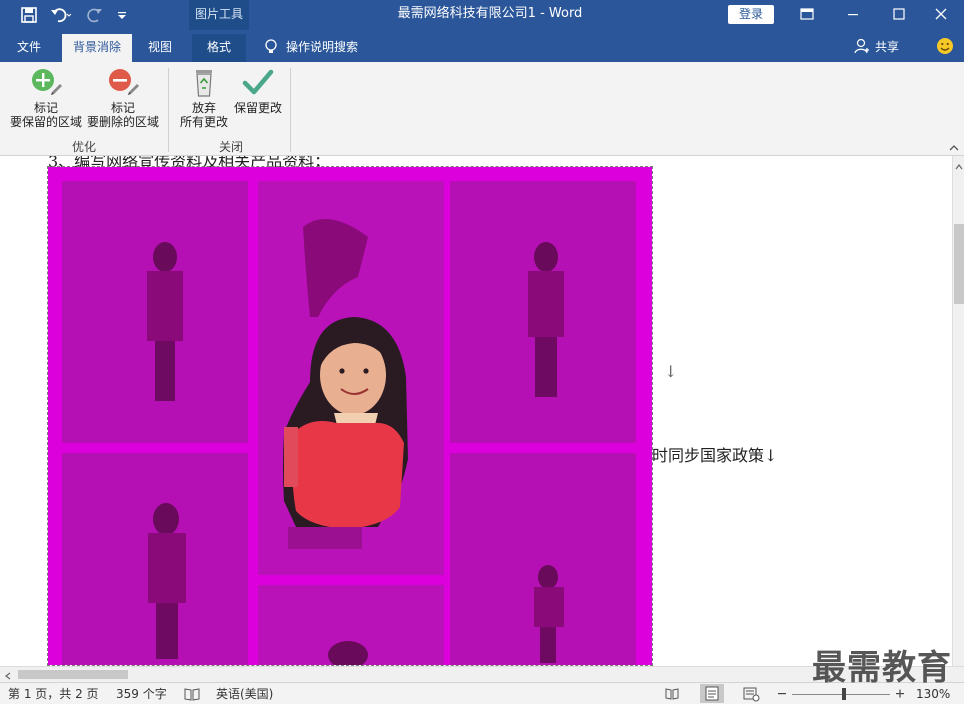 The height and width of the screenshot is (706, 964). What do you see at coordinates (160, 48) in the screenshot?
I see `tab-view: 视图` at bounding box center [160, 48].